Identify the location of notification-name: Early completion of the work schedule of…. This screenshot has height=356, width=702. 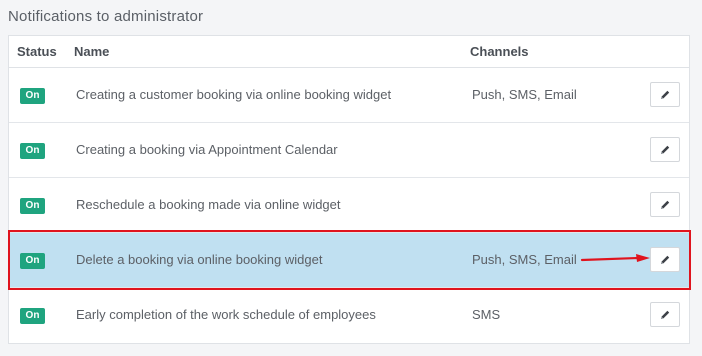
(226, 314).